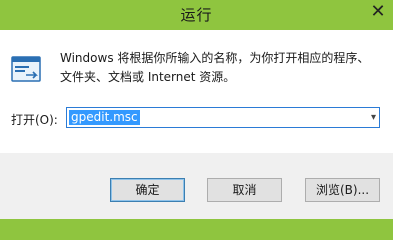 The height and width of the screenshot is (240, 393). What do you see at coordinates (244, 190) in the screenshot?
I see `cancel-button: 取消` at bounding box center [244, 190].